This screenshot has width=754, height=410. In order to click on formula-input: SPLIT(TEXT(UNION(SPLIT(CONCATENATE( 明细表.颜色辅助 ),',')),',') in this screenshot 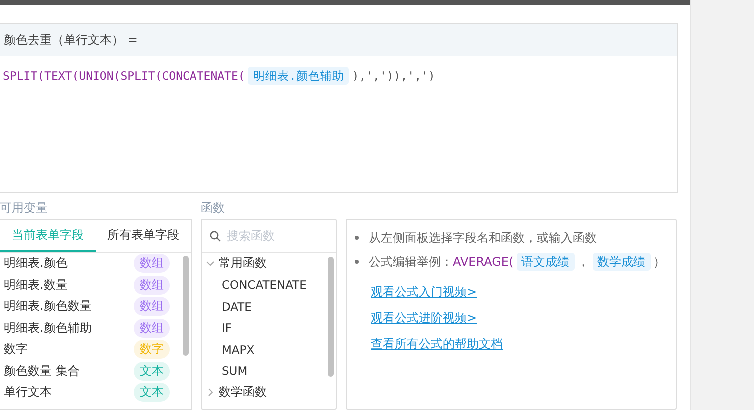, I will do `click(338, 76)`.